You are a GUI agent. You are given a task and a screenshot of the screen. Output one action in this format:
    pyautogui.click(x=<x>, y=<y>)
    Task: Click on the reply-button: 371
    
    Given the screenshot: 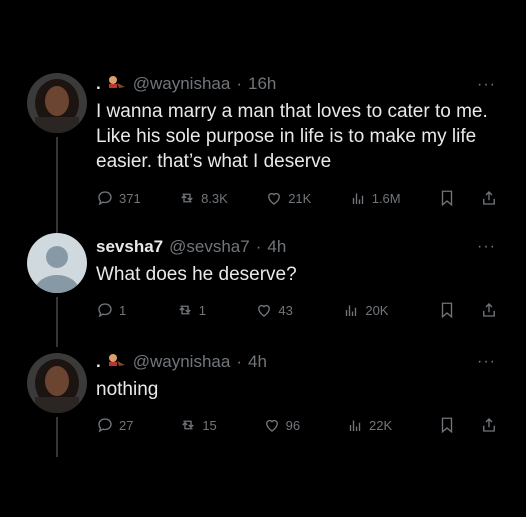 What is the action you would take?
    pyautogui.click(x=118, y=198)
    